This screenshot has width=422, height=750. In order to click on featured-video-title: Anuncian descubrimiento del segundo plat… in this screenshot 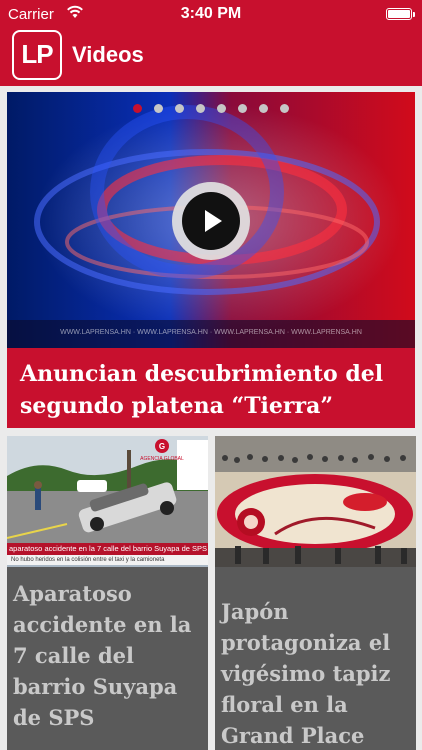, I will do `click(212, 390)`.